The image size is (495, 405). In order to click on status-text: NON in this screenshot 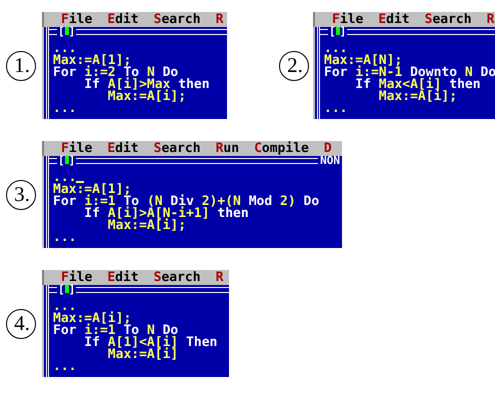, I will do `click(330, 161)`.